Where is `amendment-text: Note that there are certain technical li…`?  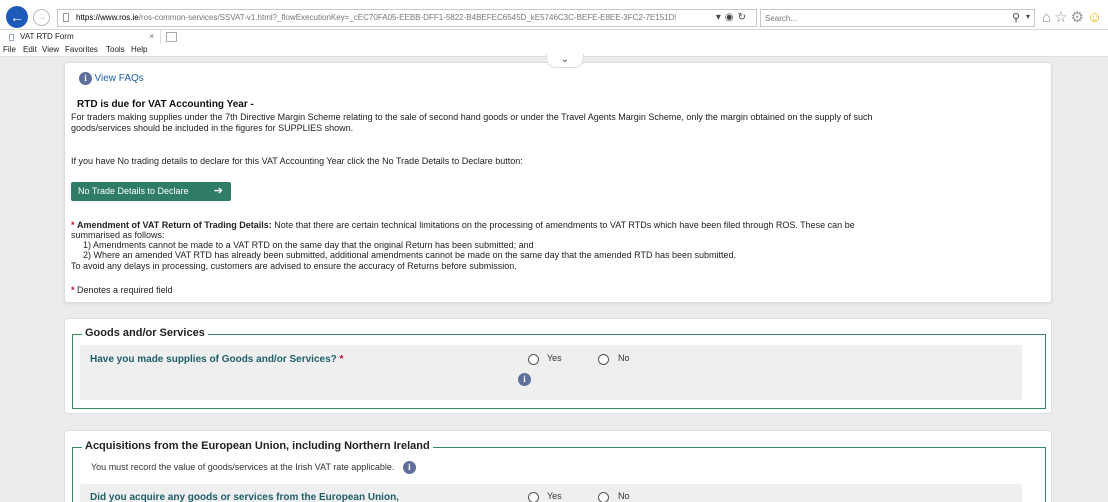 amendment-text: Note that there are certain technical li… is located at coordinates (563, 225).